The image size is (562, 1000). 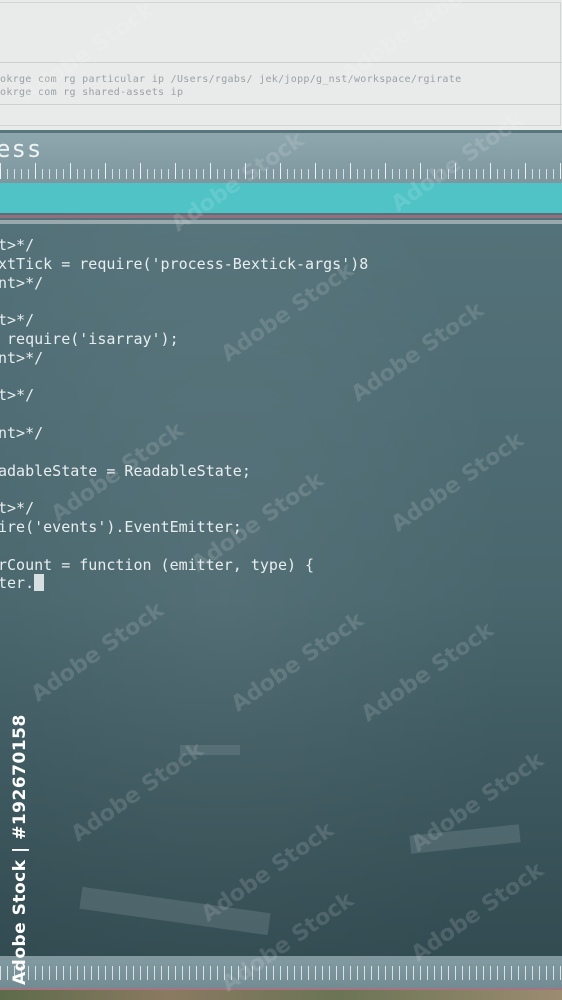 What do you see at coordinates (281, 104) in the screenshot?
I see `panel-rule` at bounding box center [281, 104].